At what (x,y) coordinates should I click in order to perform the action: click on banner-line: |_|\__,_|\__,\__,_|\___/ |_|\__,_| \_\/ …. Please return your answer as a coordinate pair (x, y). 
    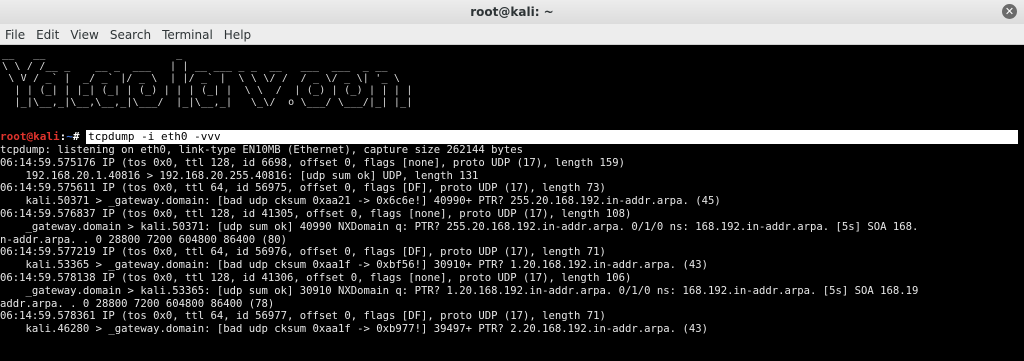
    Looking at the image, I should click on (207, 102).